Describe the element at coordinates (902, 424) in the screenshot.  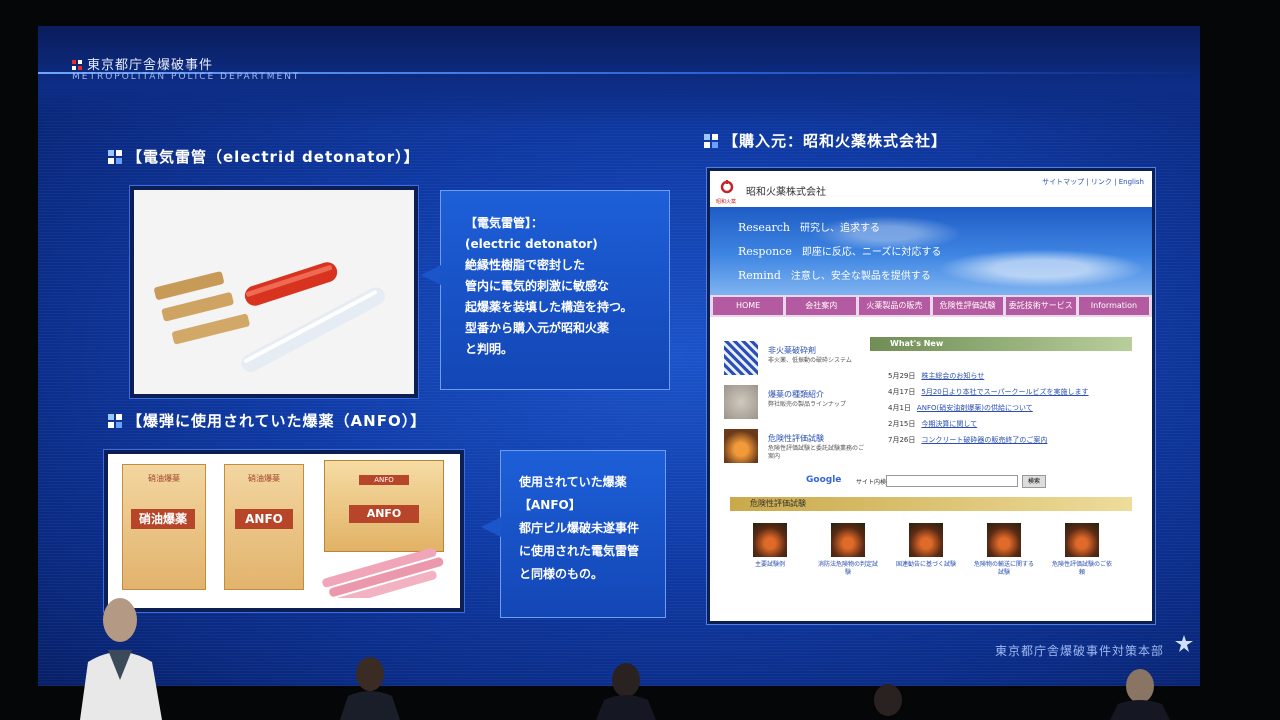
I see `news-date: 2月15日` at that location.